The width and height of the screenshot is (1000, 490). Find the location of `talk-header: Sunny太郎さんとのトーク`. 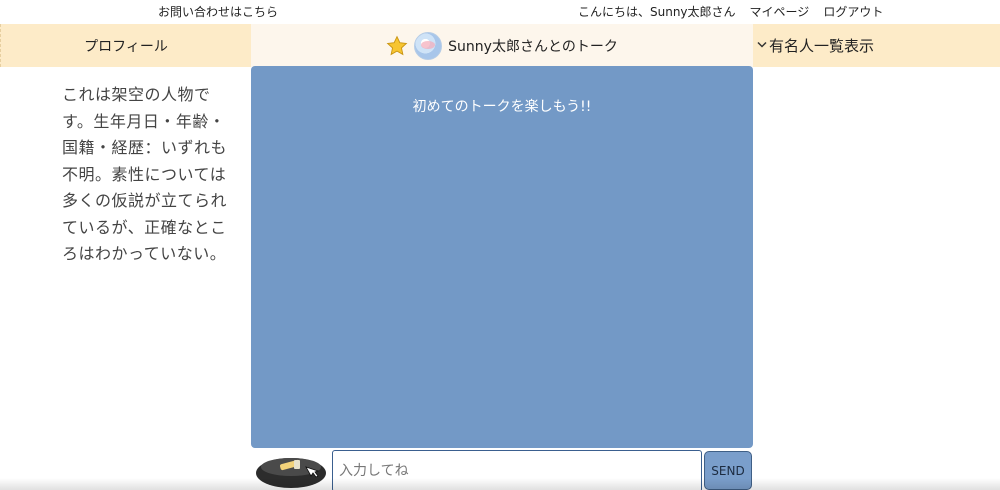

talk-header: Sunny太郎さんとのトーク is located at coordinates (502, 45).